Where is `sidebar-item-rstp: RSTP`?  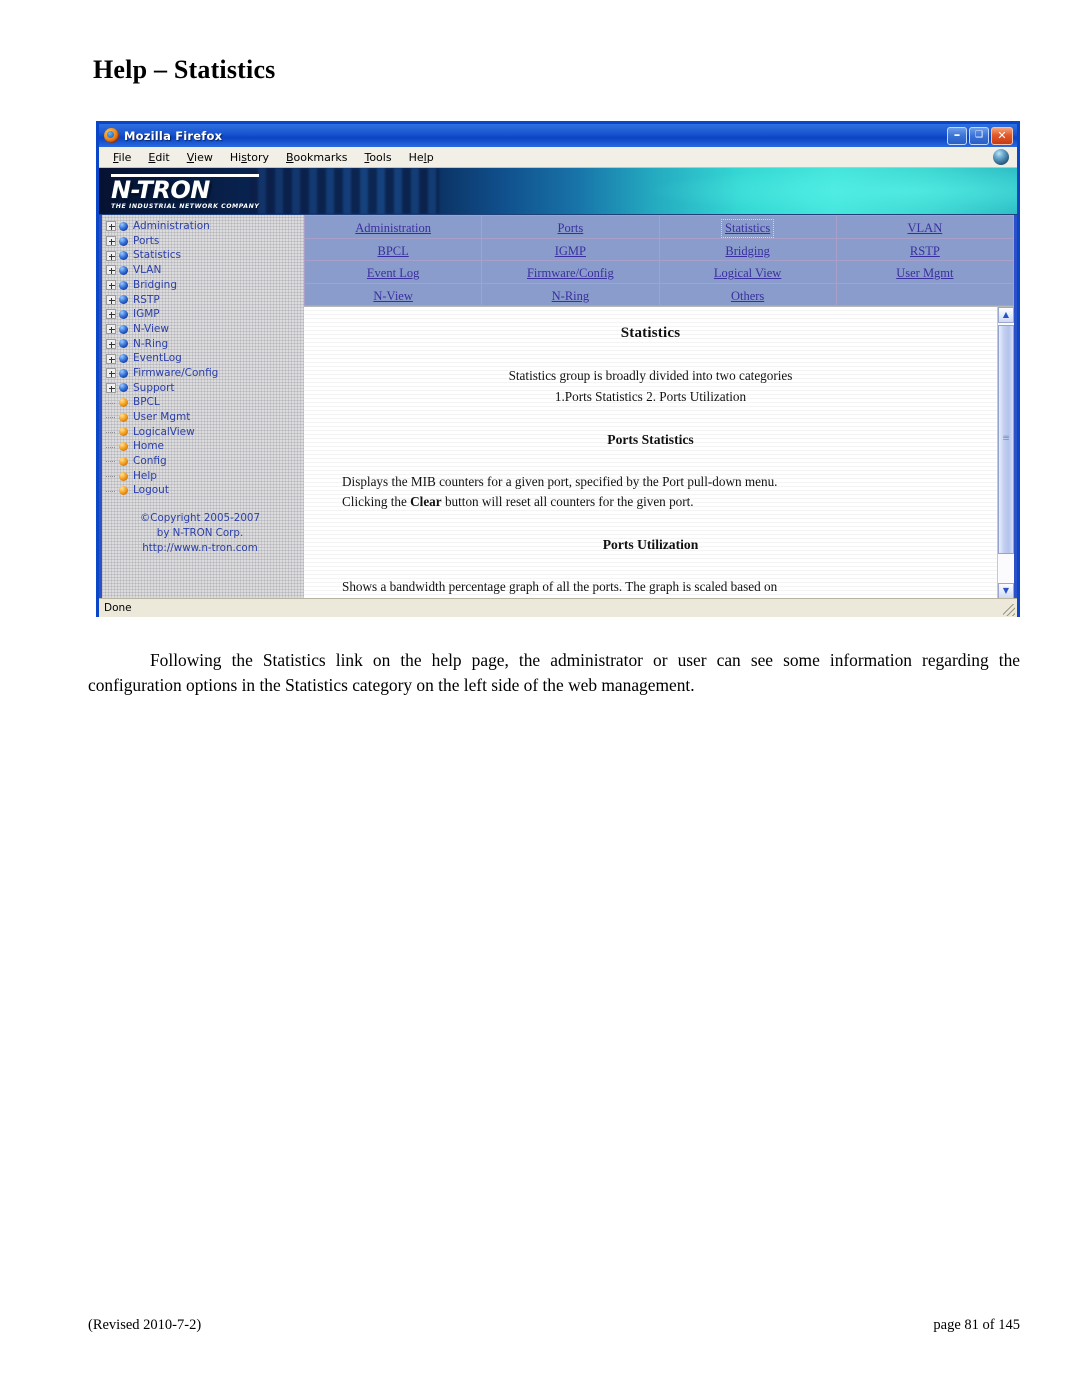
sidebar-item-rstp: RSTP is located at coordinates (205, 299).